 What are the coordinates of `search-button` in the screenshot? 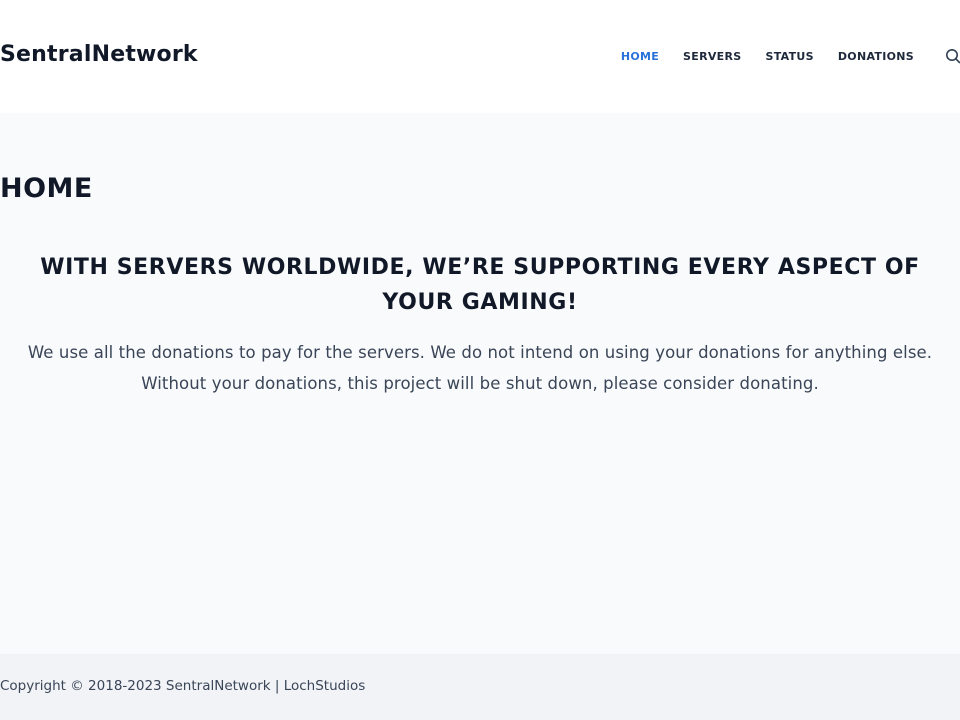 It's located at (952, 56).